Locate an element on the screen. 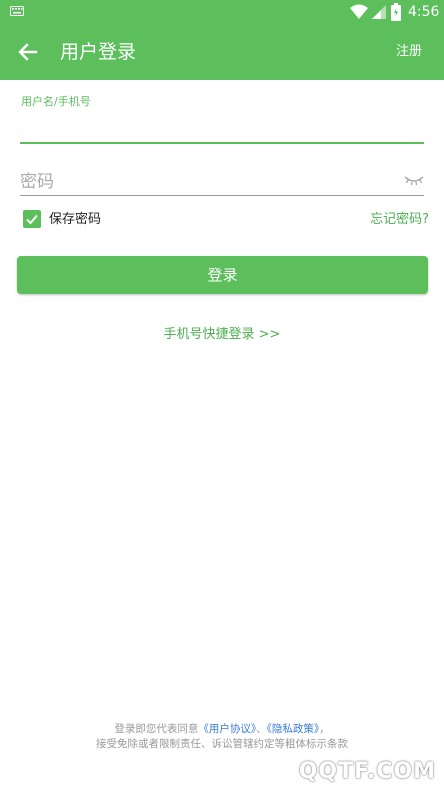 Image resolution: width=444 pixels, height=789 pixels. status-time: 4:56 is located at coordinates (424, 12).